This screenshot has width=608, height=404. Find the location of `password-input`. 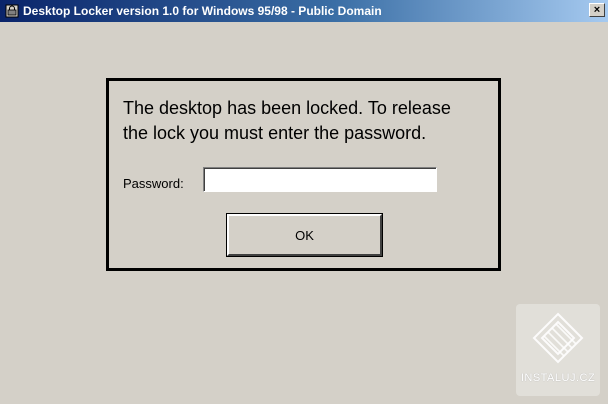

password-input is located at coordinates (320, 179).